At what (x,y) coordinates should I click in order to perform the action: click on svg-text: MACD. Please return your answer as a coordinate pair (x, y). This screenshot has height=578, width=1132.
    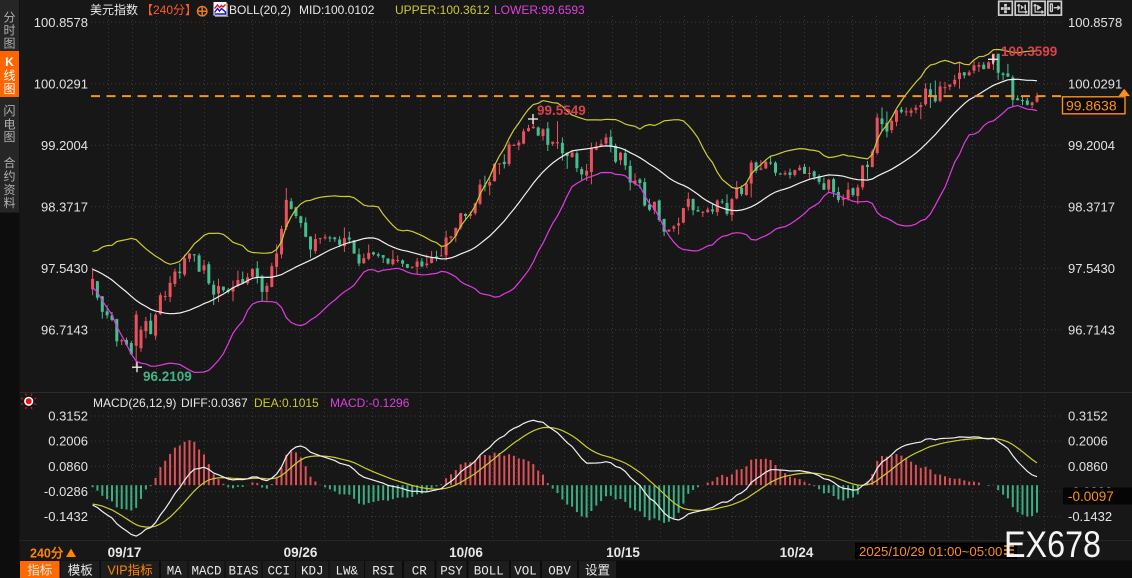
    Looking at the image, I should click on (206, 571).